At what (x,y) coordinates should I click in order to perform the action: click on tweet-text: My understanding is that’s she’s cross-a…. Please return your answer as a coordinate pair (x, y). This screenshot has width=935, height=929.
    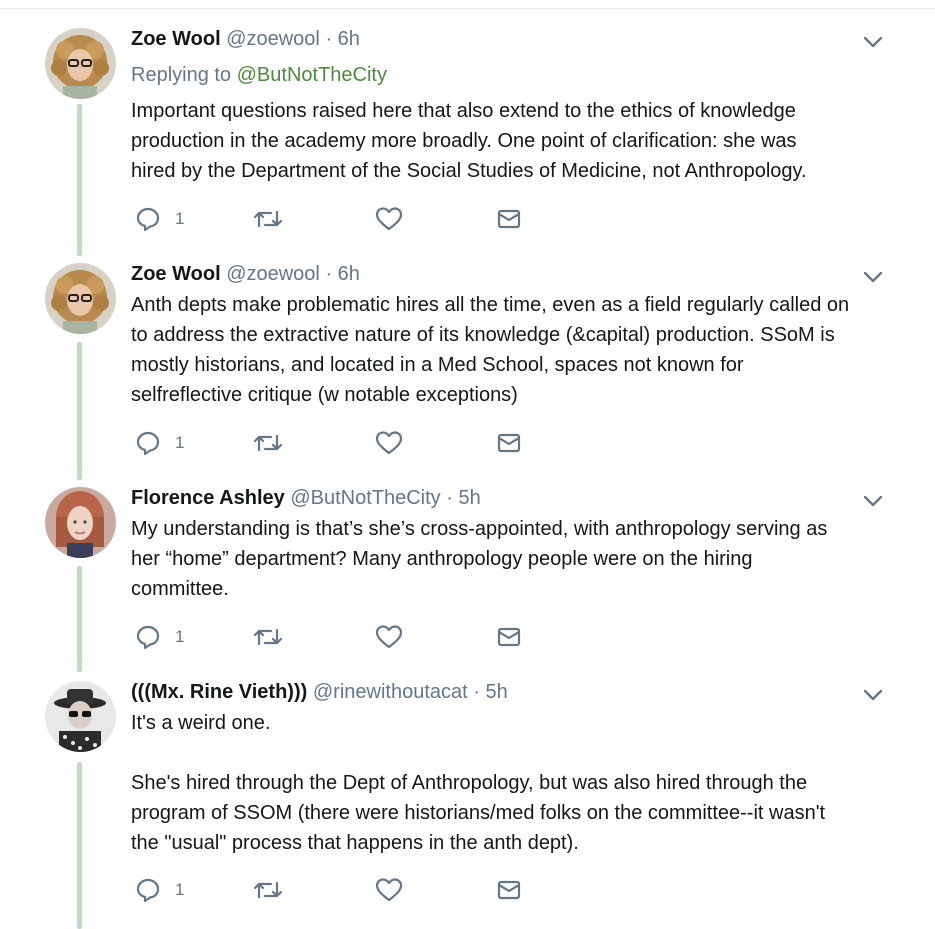
    Looking at the image, I should click on (516, 559).